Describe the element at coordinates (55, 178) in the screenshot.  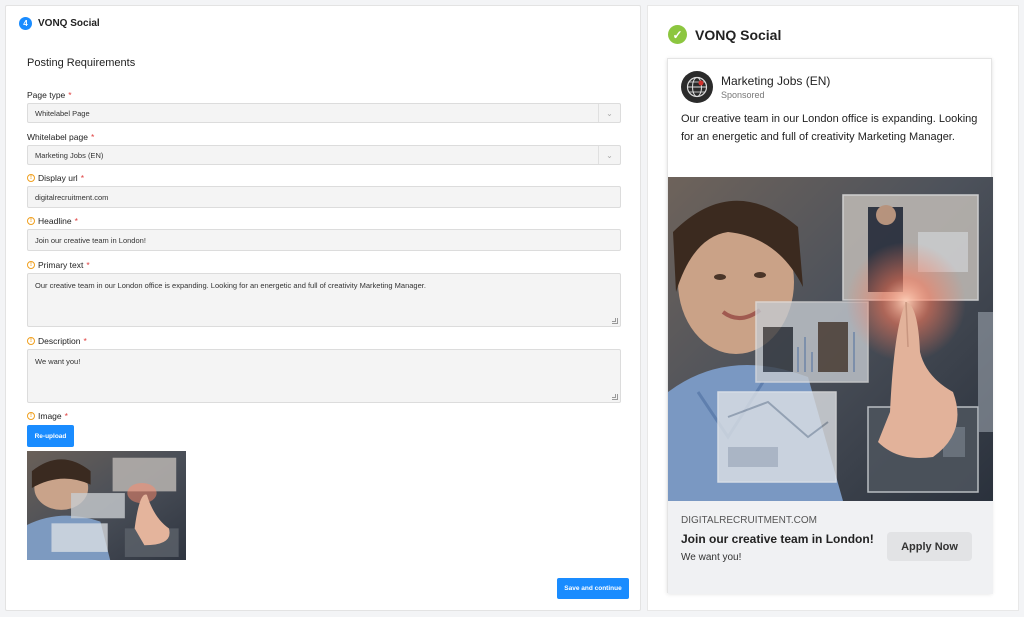
I see `display-url-label: ! Display url *` at that location.